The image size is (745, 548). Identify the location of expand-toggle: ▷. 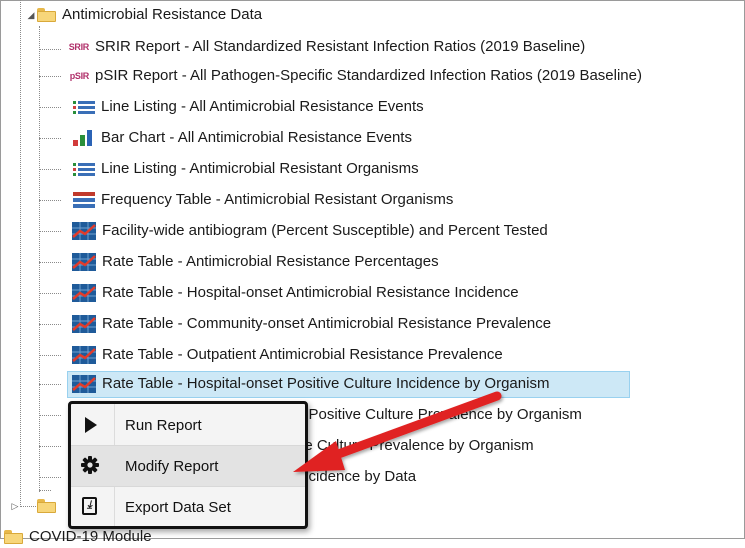
(15, 506).